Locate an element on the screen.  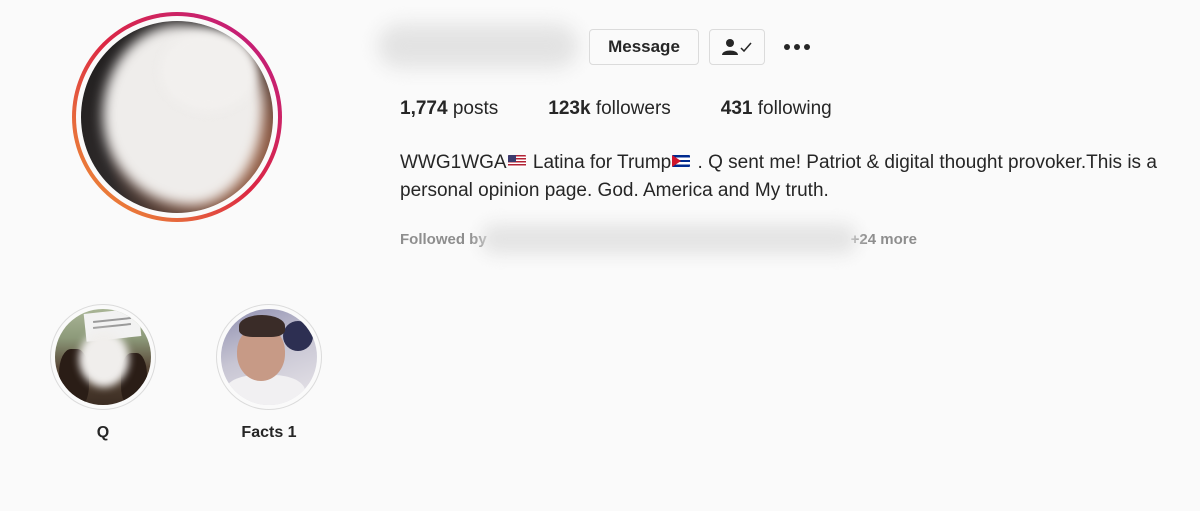
profile-avatar is located at coordinates (177, 117).